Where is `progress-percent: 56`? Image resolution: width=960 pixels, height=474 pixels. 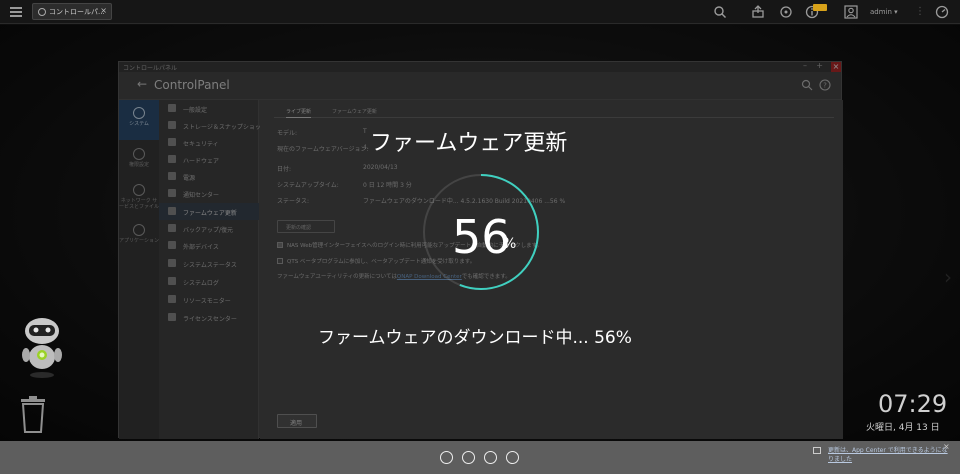 progress-percent: 56 is located at coordinates (481, 237).